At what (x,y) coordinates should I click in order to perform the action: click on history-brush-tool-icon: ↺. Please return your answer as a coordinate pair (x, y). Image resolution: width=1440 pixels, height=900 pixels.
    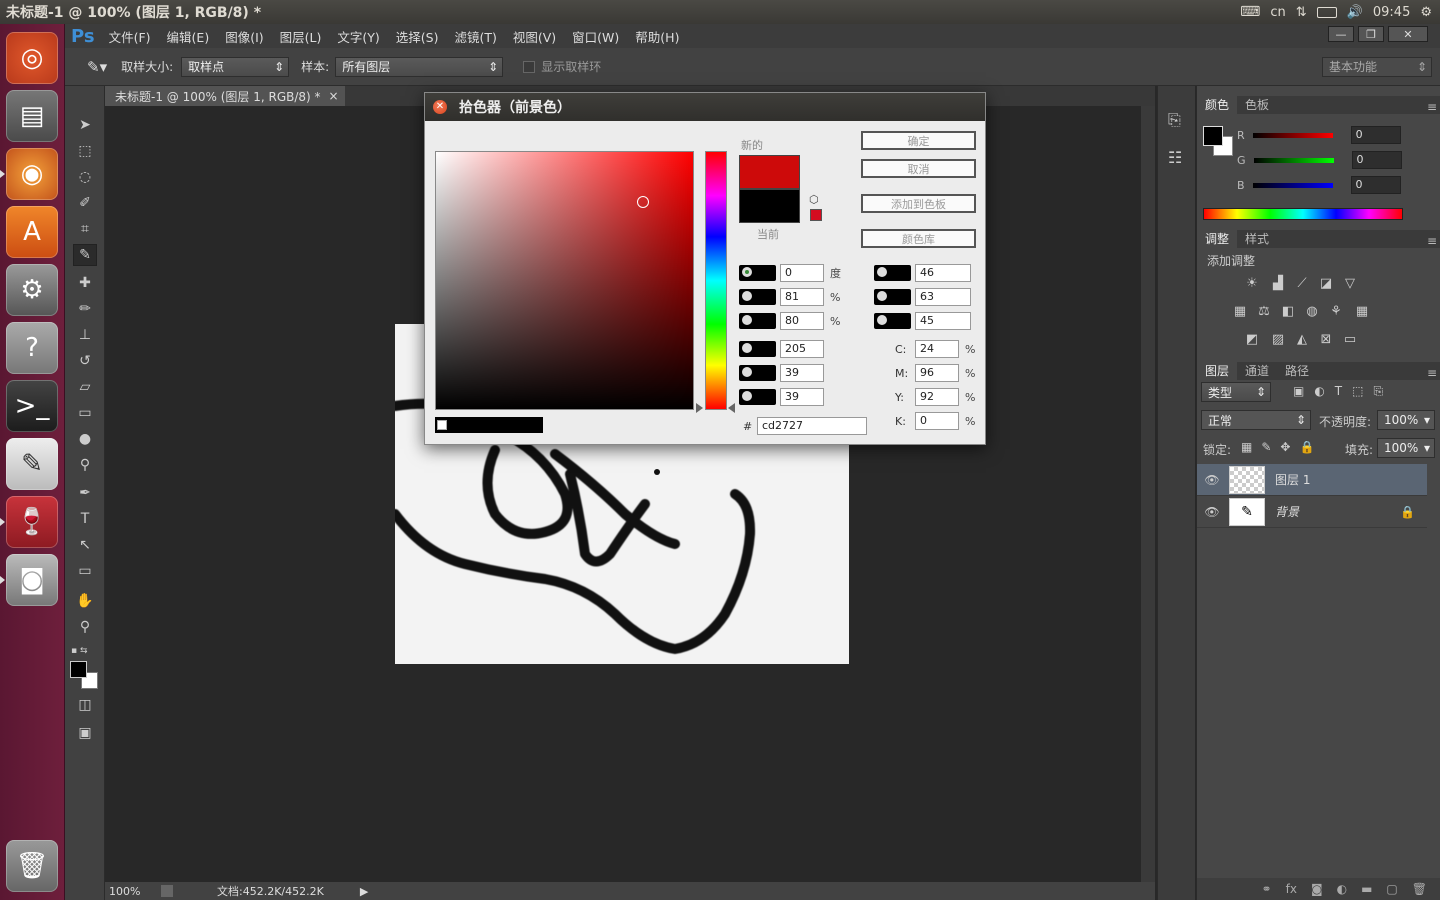
    Looking at the image, I should click on (85, 361).